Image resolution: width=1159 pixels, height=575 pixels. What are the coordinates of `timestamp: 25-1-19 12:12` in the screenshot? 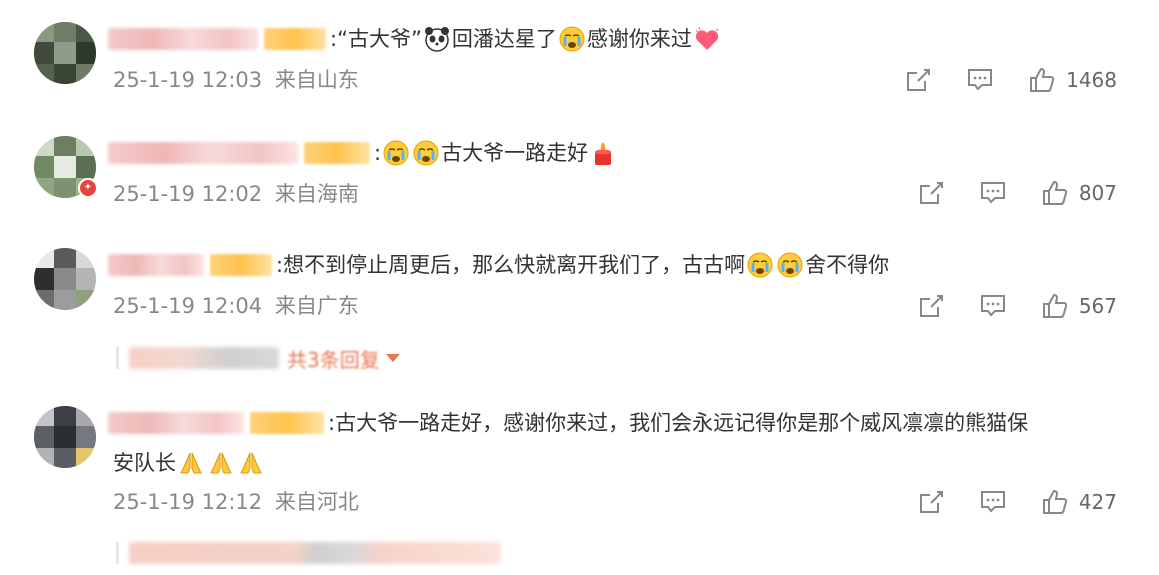 It's located at (188, 502).